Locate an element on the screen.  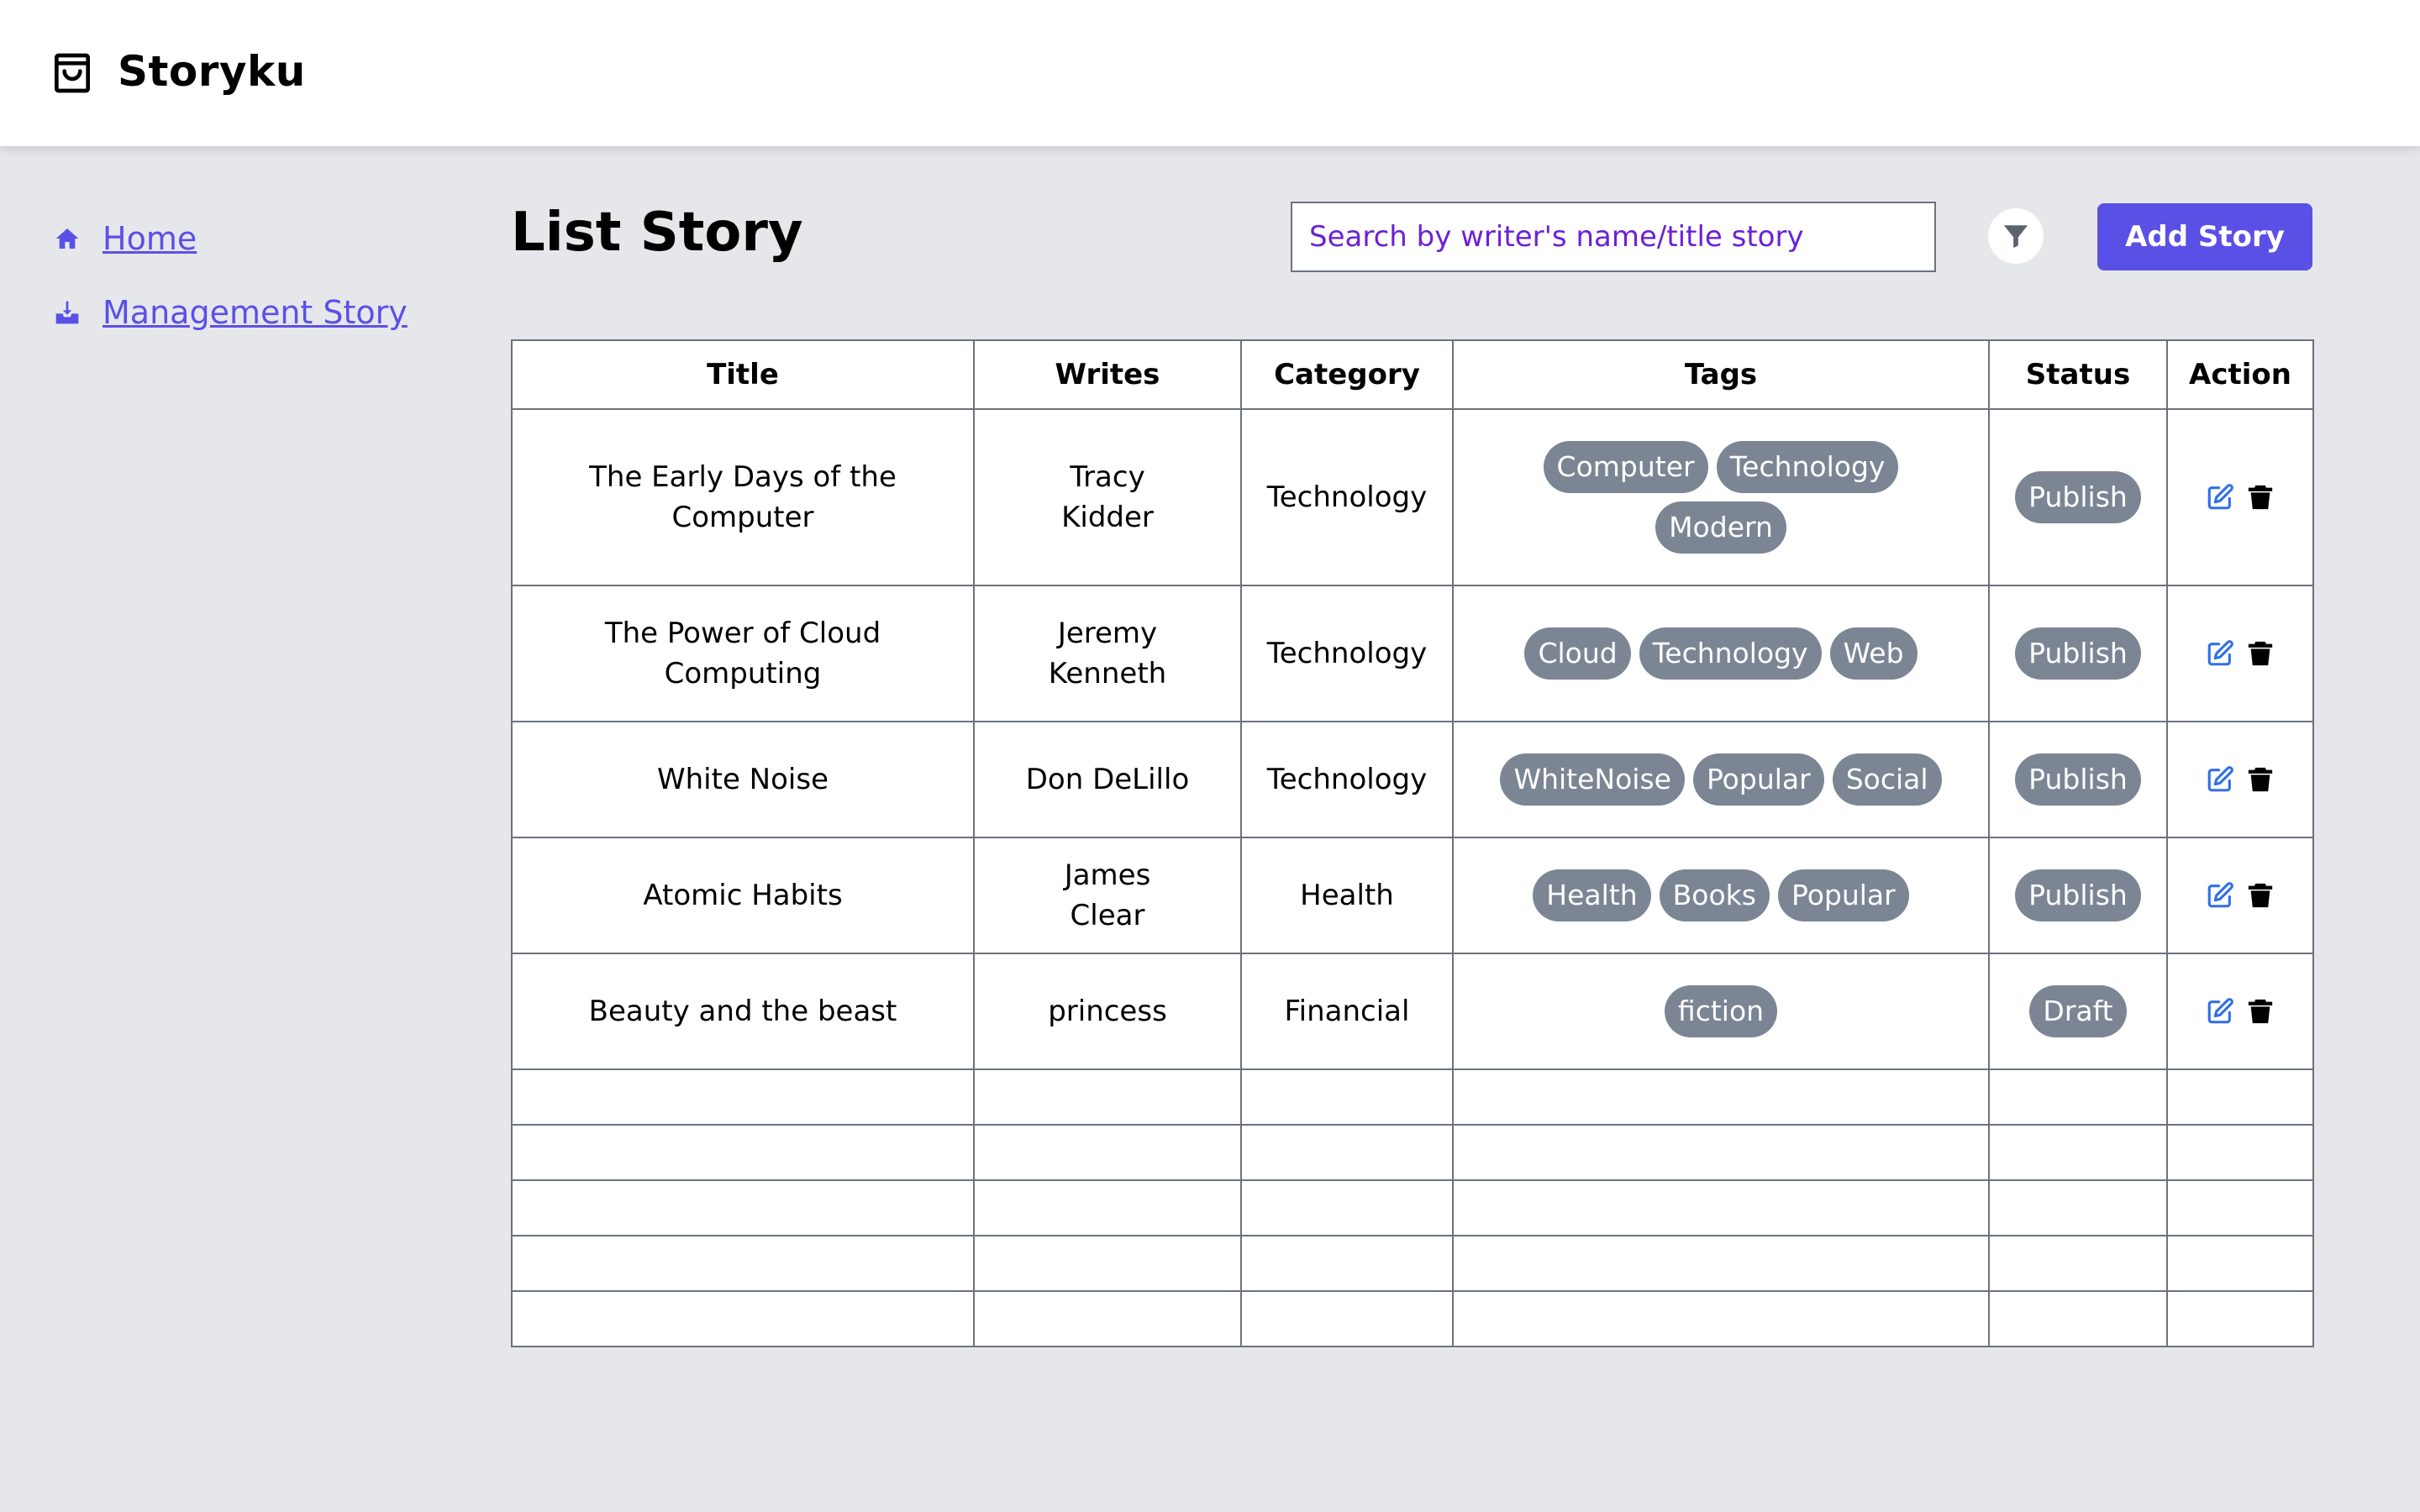
status-badge: Draft is located at coordinates (2078, 1011).